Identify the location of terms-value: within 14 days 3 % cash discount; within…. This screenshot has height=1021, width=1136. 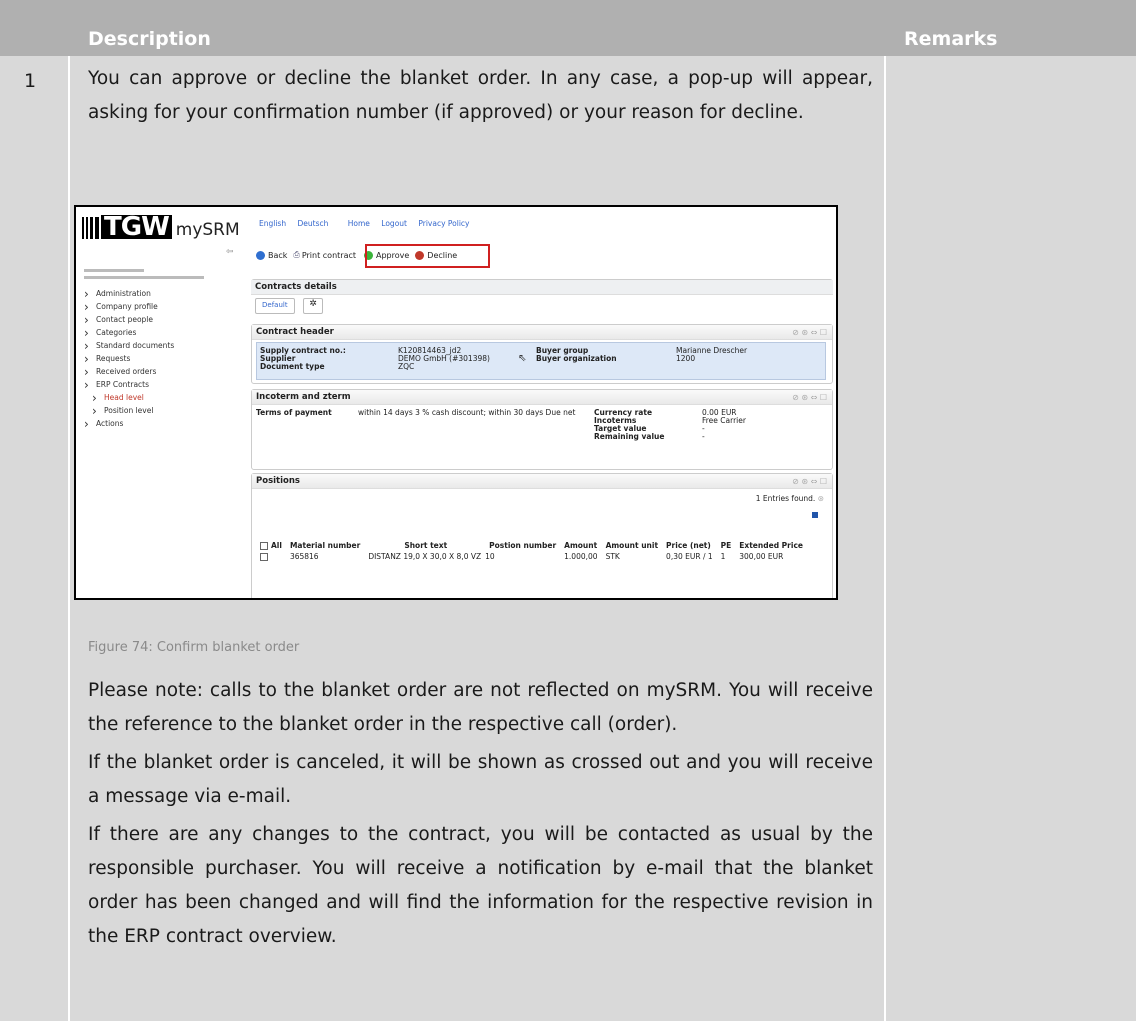
(467, 412).